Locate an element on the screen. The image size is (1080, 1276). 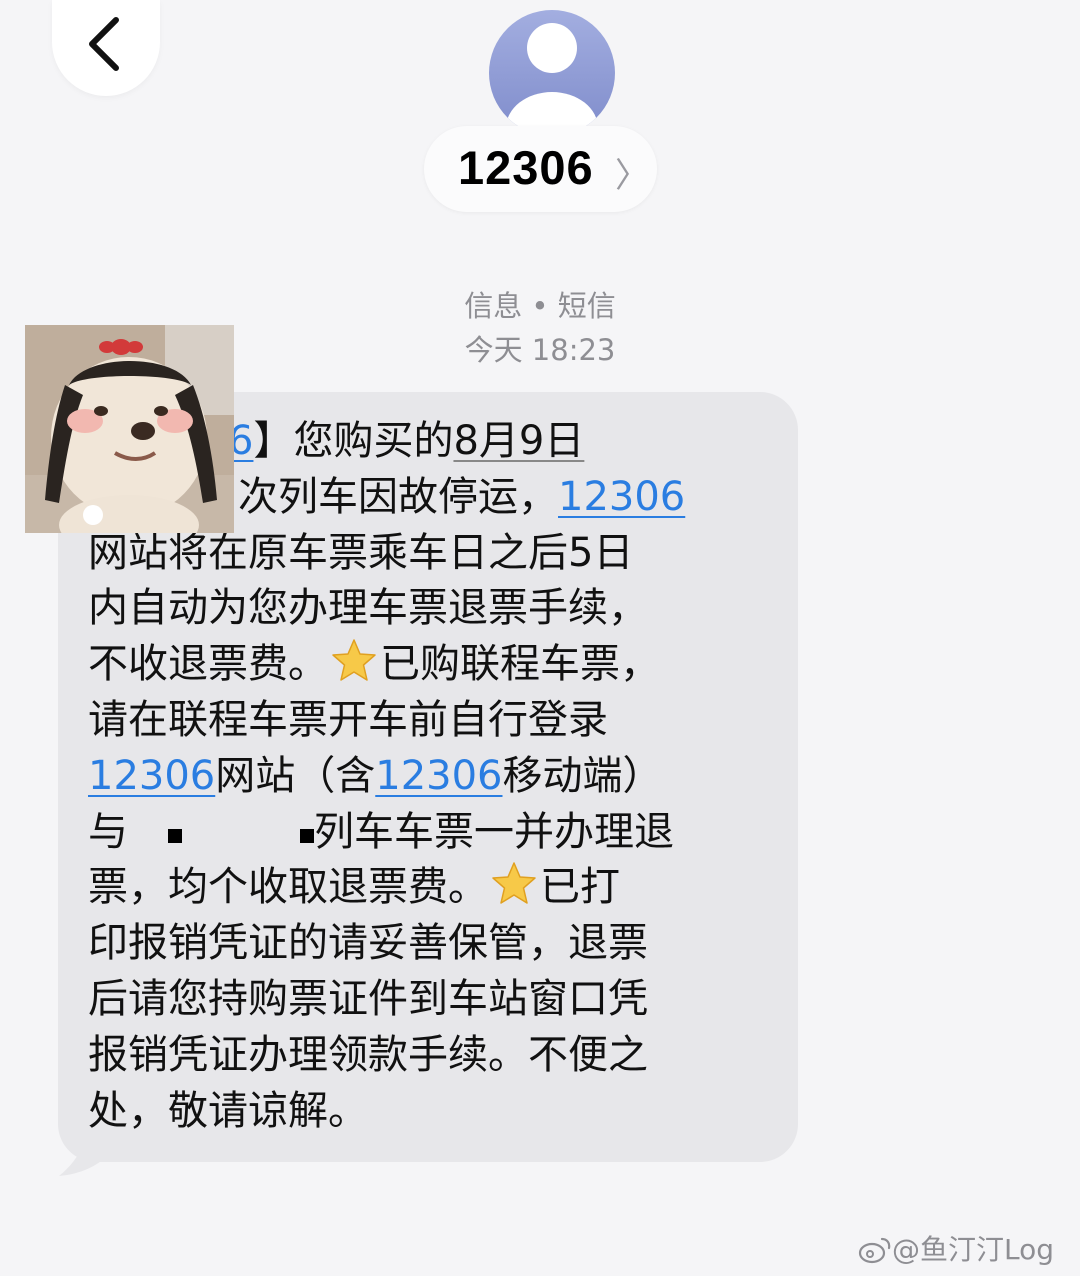
message-text: 票，均个收取退票费。 is located at coordinates (288, 887).